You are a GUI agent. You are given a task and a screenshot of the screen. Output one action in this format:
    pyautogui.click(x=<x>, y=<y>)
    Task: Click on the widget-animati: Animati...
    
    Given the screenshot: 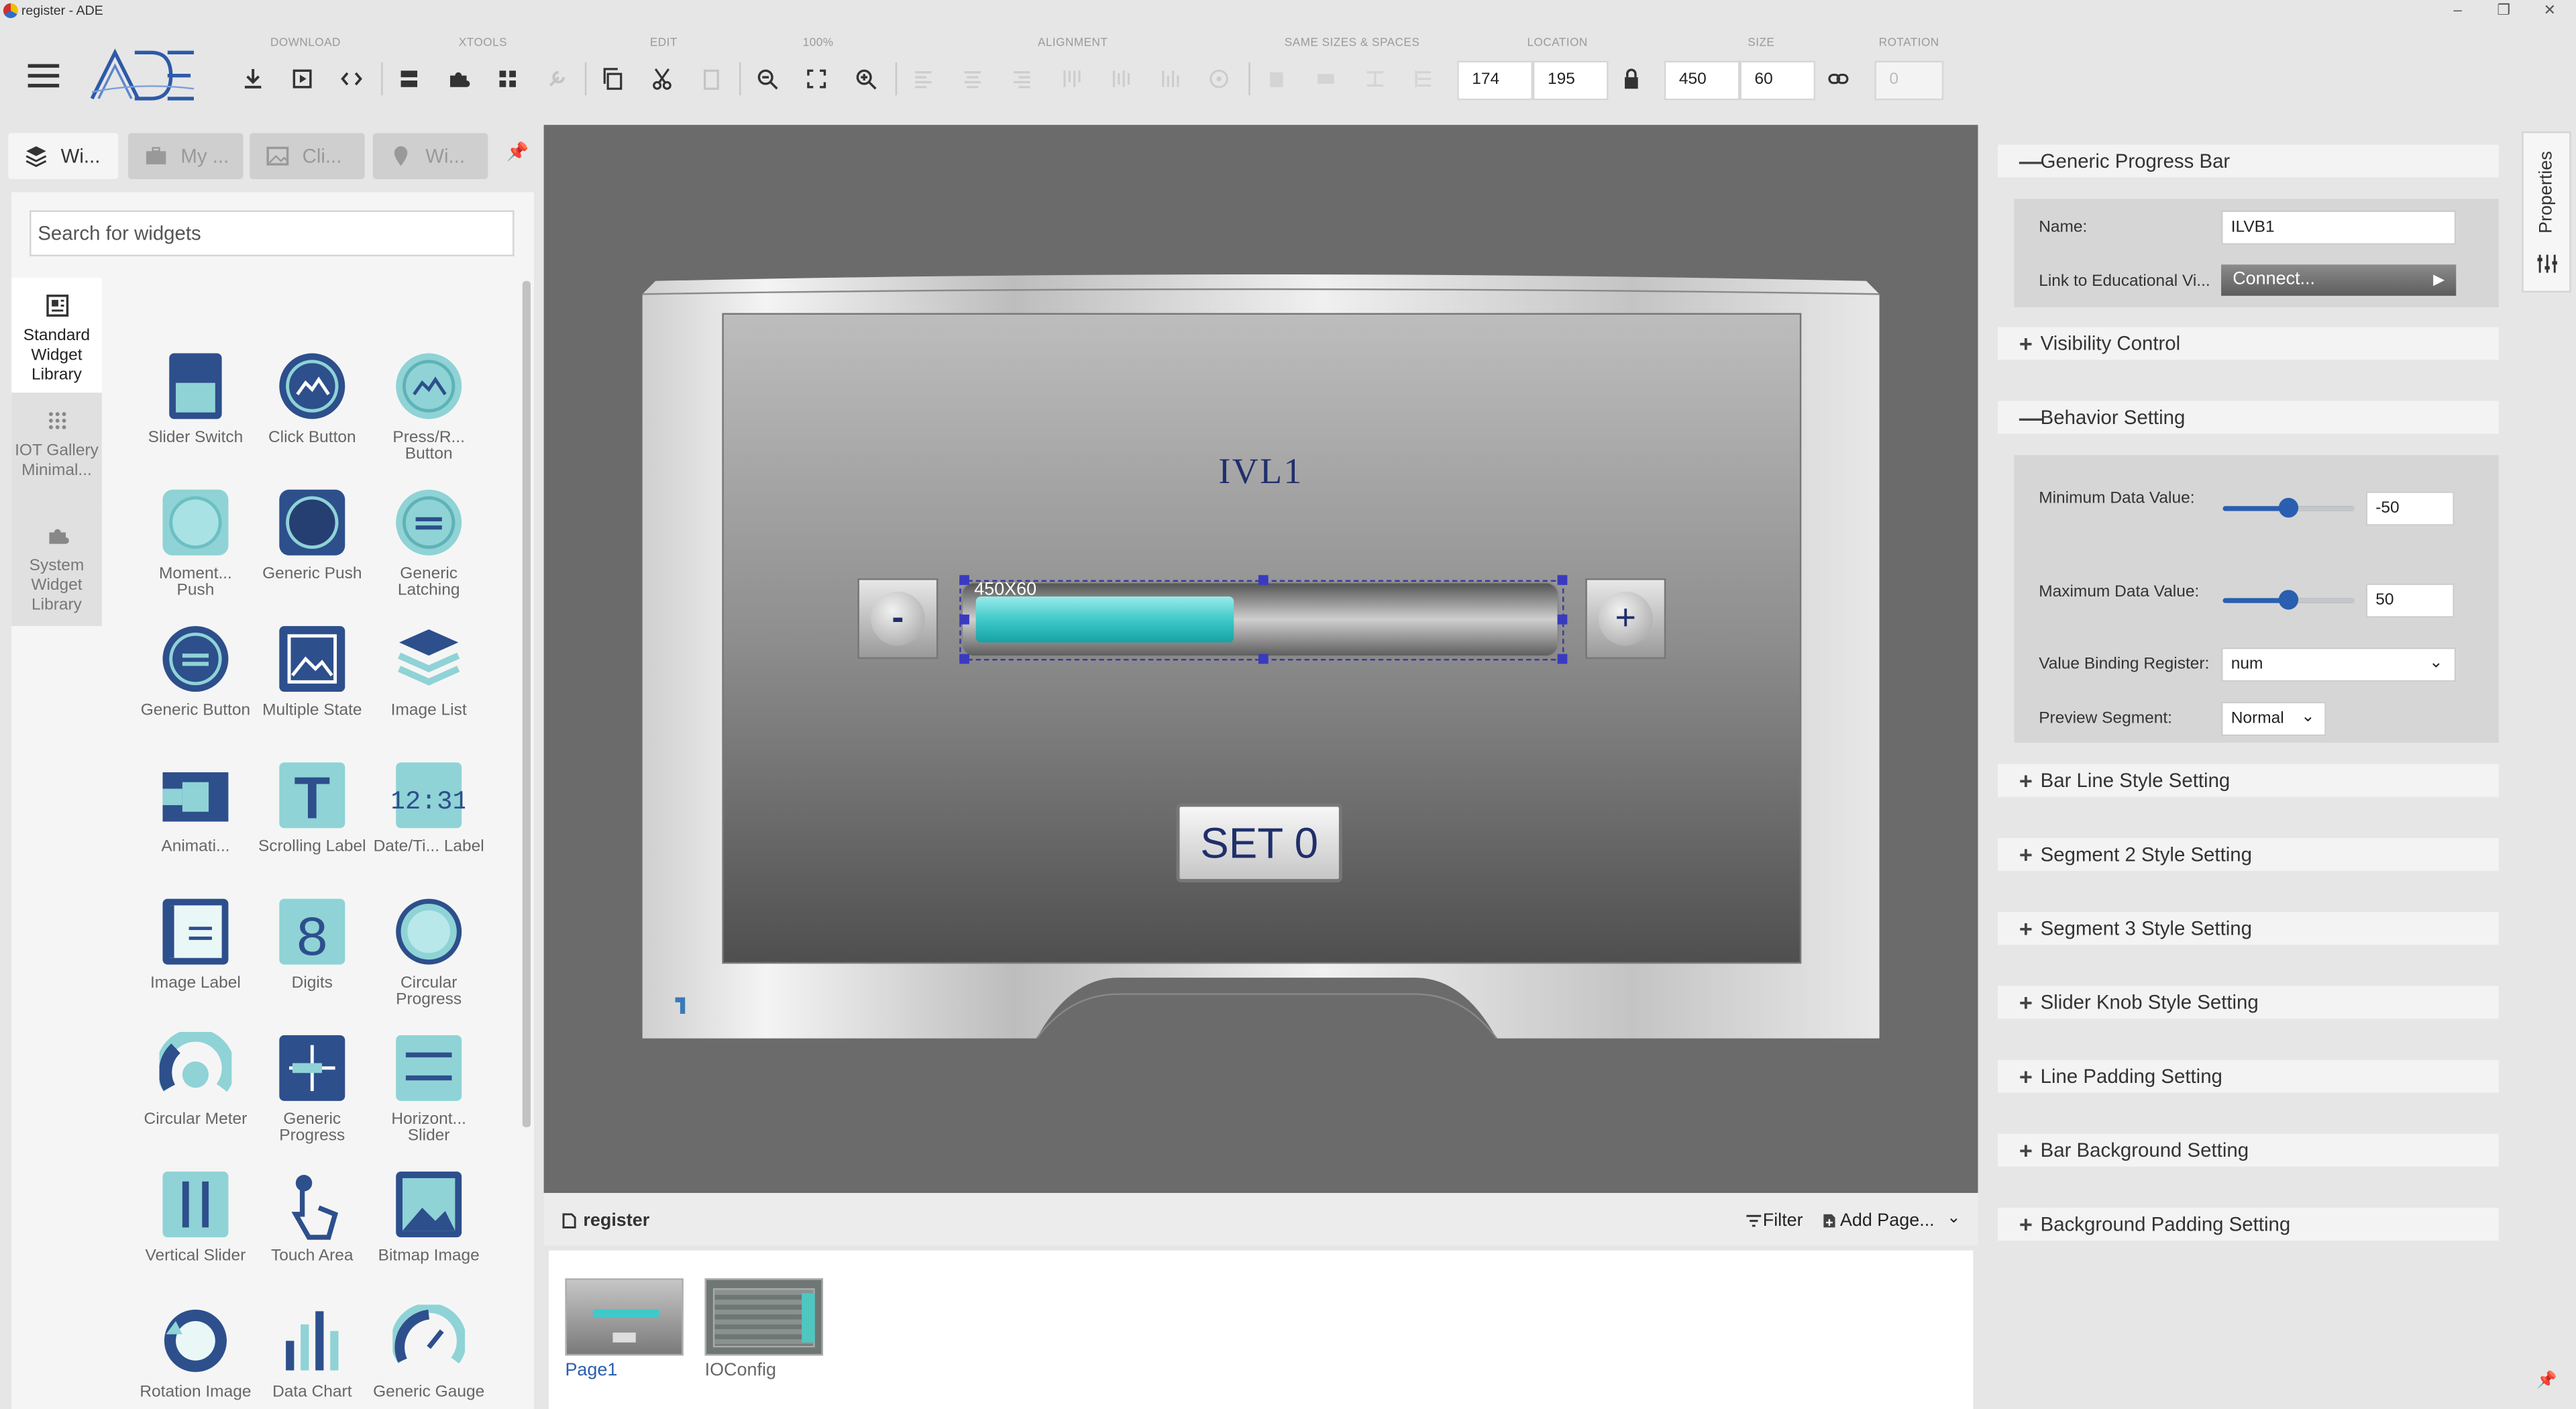 What is the action you would take?
    pyautogui.click(x=195, y=807)
    